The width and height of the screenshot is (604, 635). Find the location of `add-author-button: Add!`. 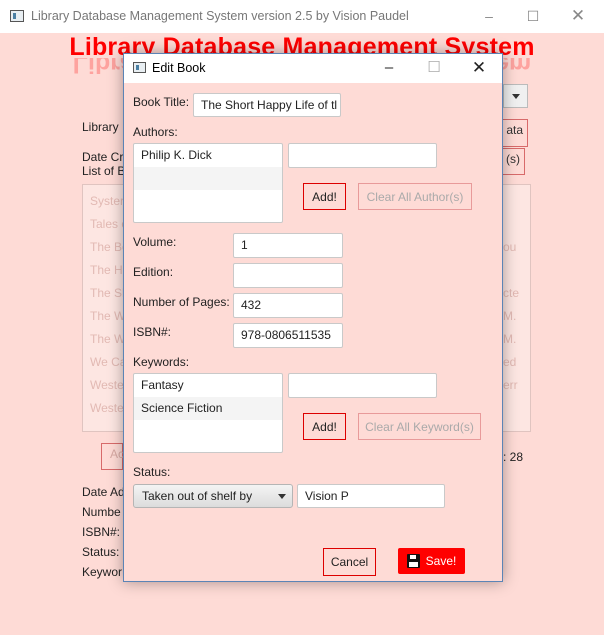

add-author-button: Add! is located at coordinates (324, 196).